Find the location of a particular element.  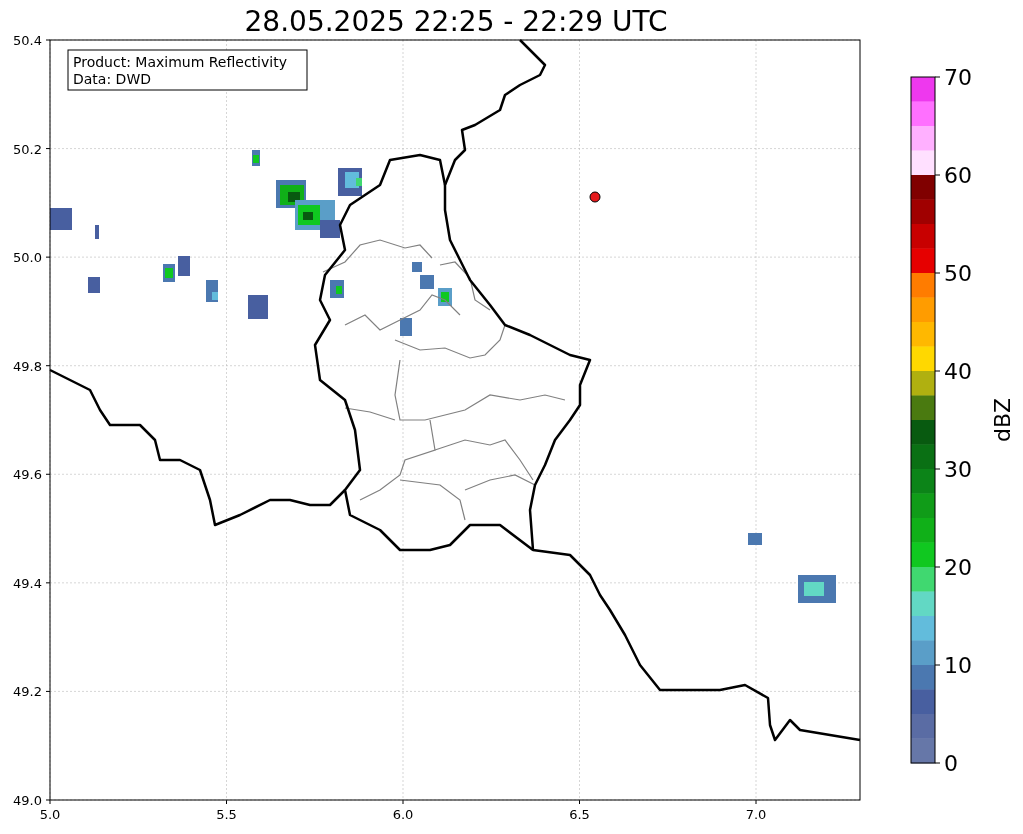

axis-tick-label: 6.5 is located at coordinates (579, 814).